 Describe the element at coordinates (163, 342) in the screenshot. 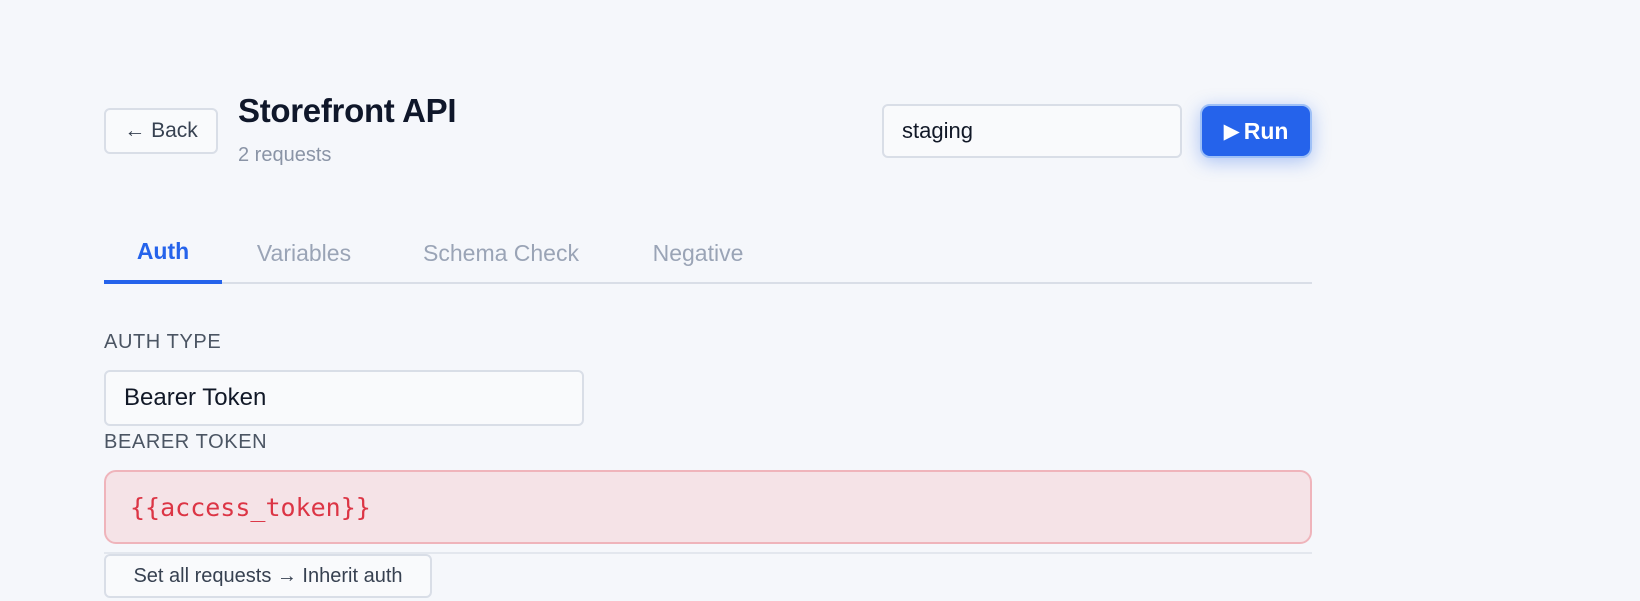

I see `auth-type-label: AUTH TYPE` at that location.